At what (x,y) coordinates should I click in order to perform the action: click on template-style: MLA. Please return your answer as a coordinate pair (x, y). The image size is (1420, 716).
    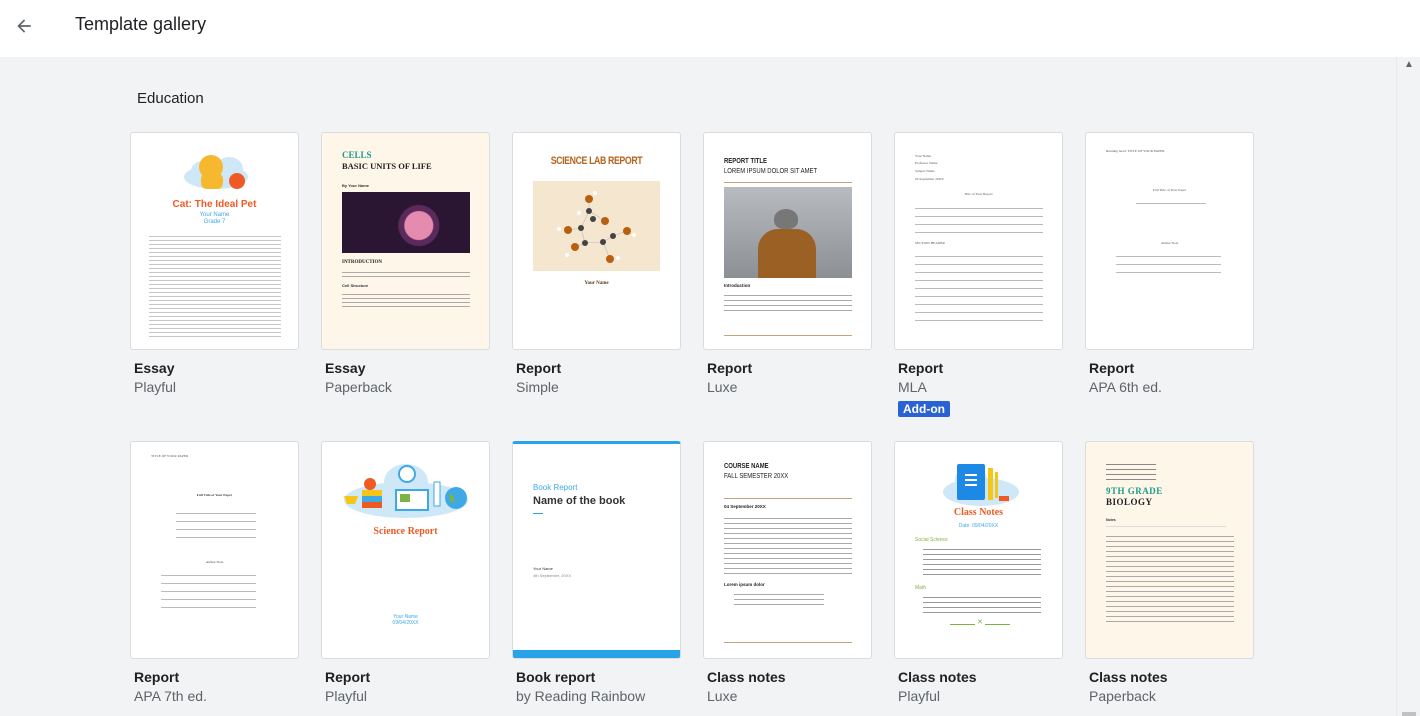
    Looking at the image, I should click on (912, 387).